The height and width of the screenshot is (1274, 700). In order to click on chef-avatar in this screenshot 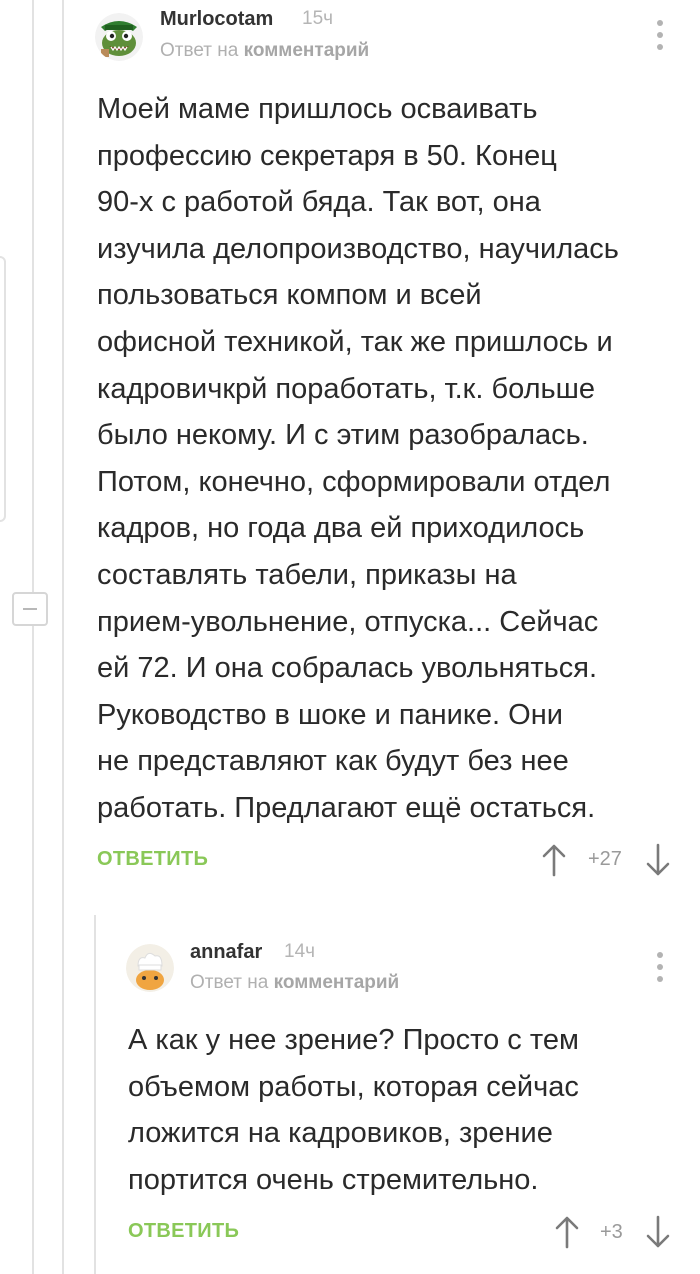, I will do `click(150, 968)`.